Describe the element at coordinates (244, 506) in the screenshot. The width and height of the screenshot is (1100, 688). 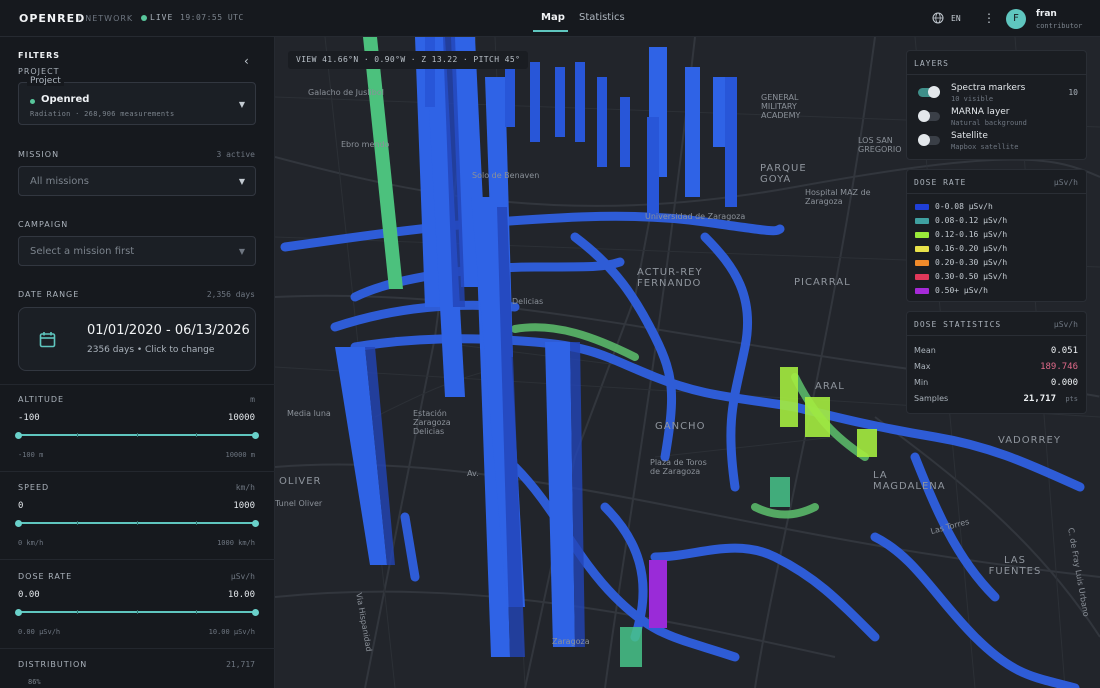
I see `speed-max-value: 1000` at that location.